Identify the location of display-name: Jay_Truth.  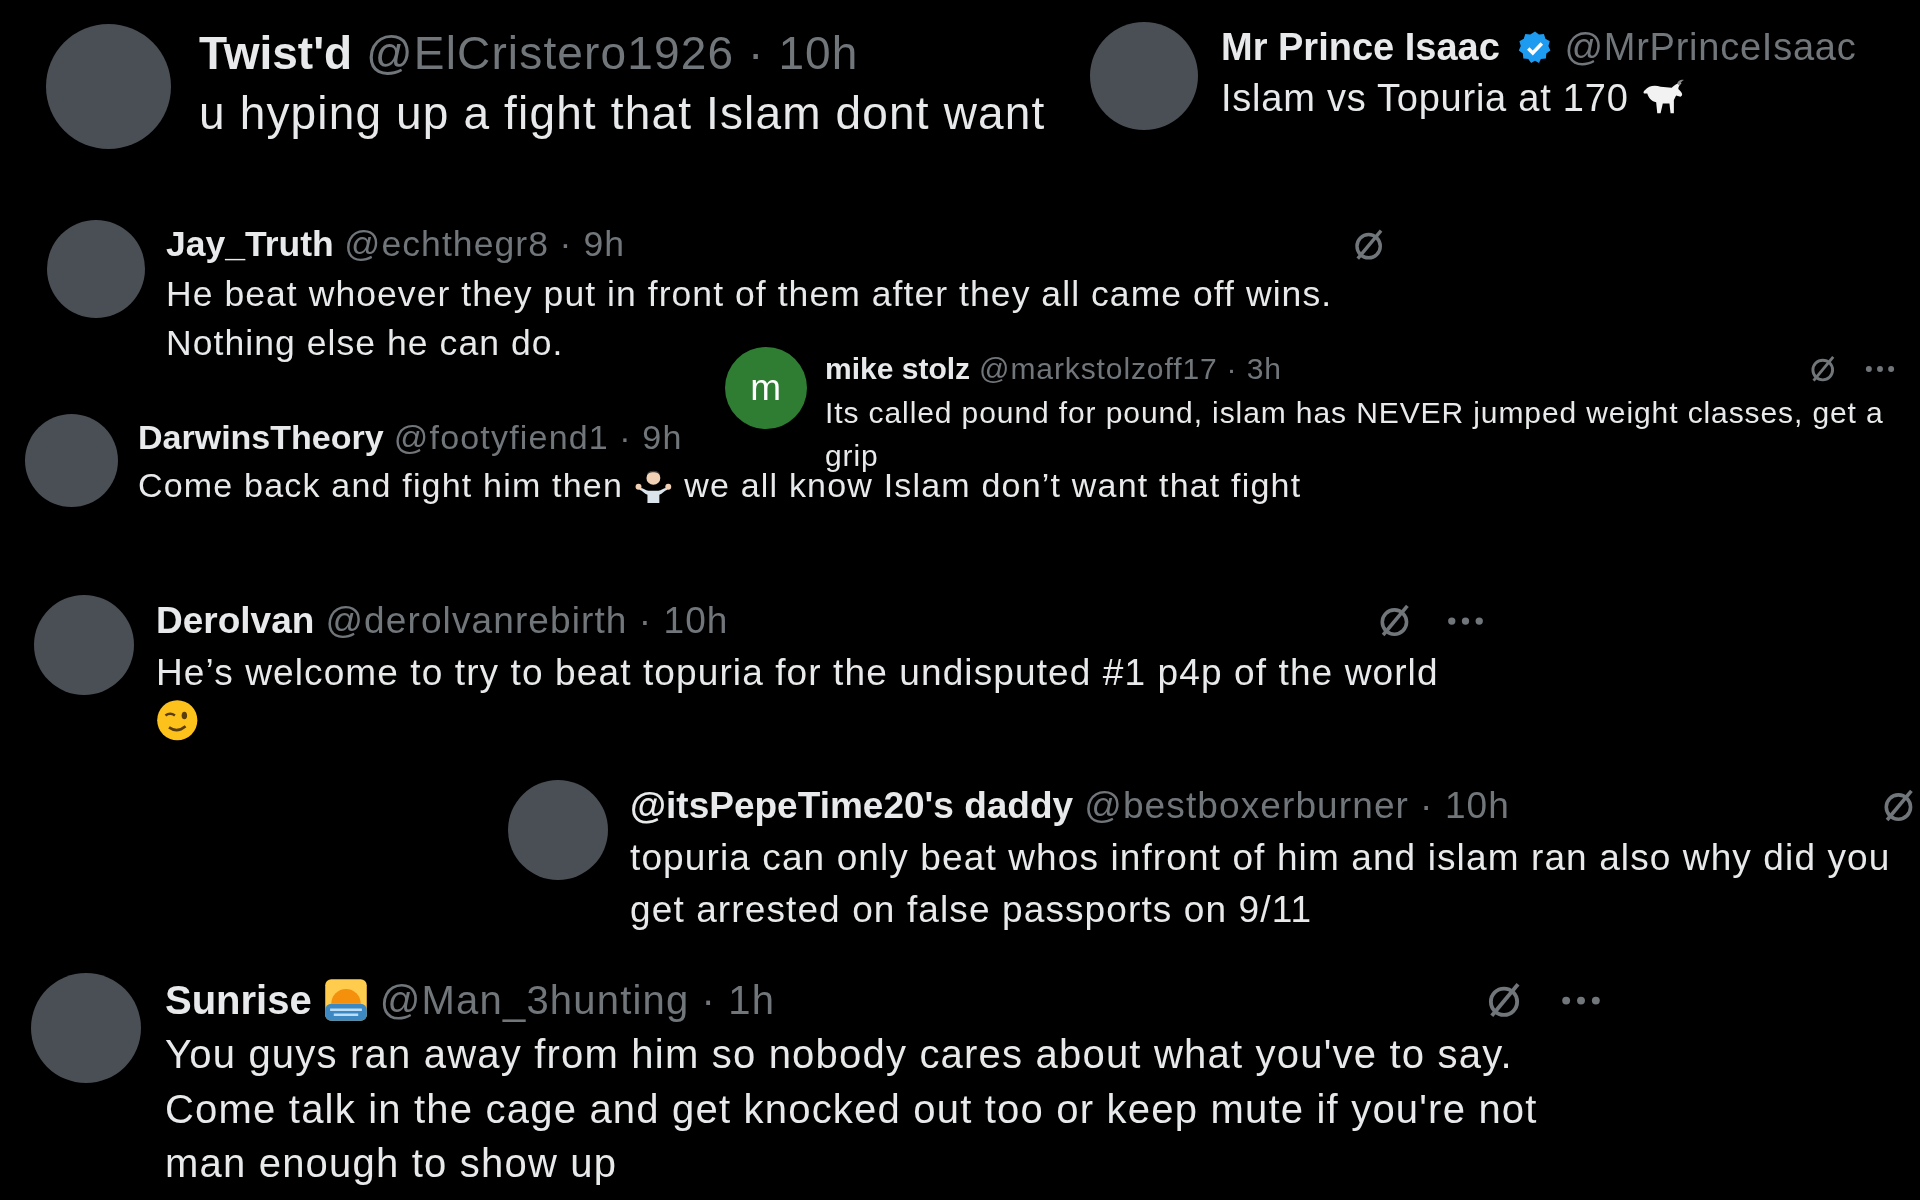
(250, 245).